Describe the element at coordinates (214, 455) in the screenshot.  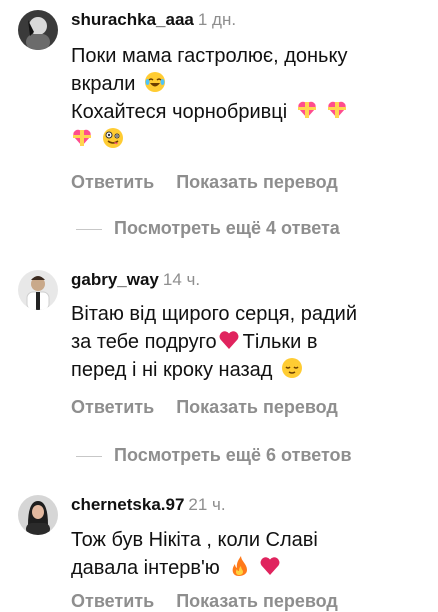
I see `view-more-replies-button: Посмотреть ещё 6 ответов` at that location.